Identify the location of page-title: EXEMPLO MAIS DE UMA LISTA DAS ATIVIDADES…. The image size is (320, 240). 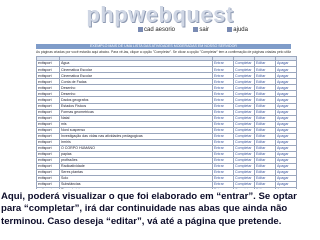
(163, 46).